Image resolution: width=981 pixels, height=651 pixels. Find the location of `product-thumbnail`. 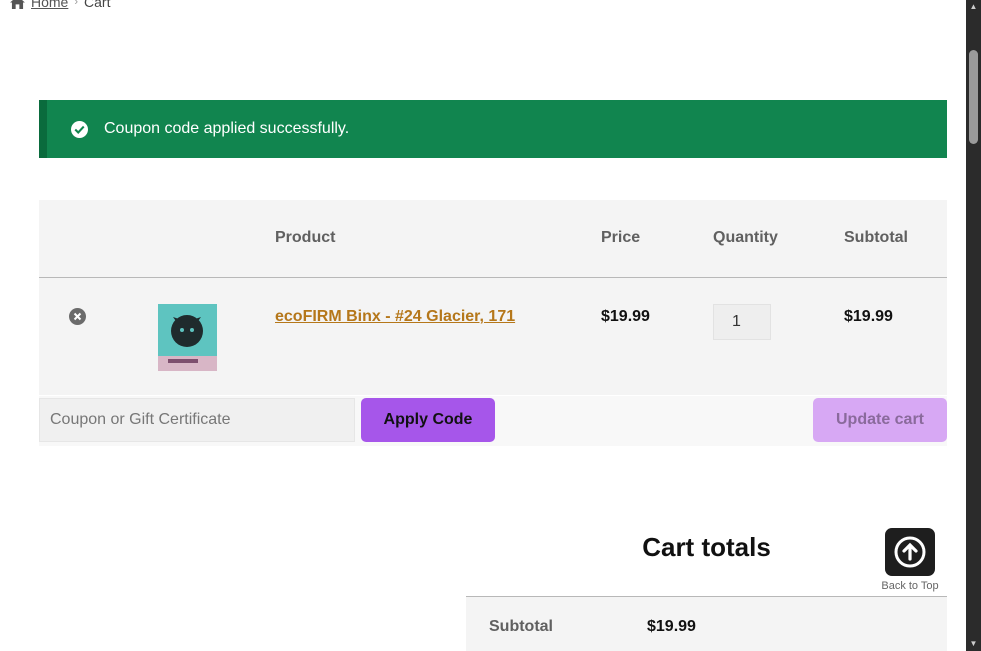

product-thumbnail is located at coordinates (187, 337).